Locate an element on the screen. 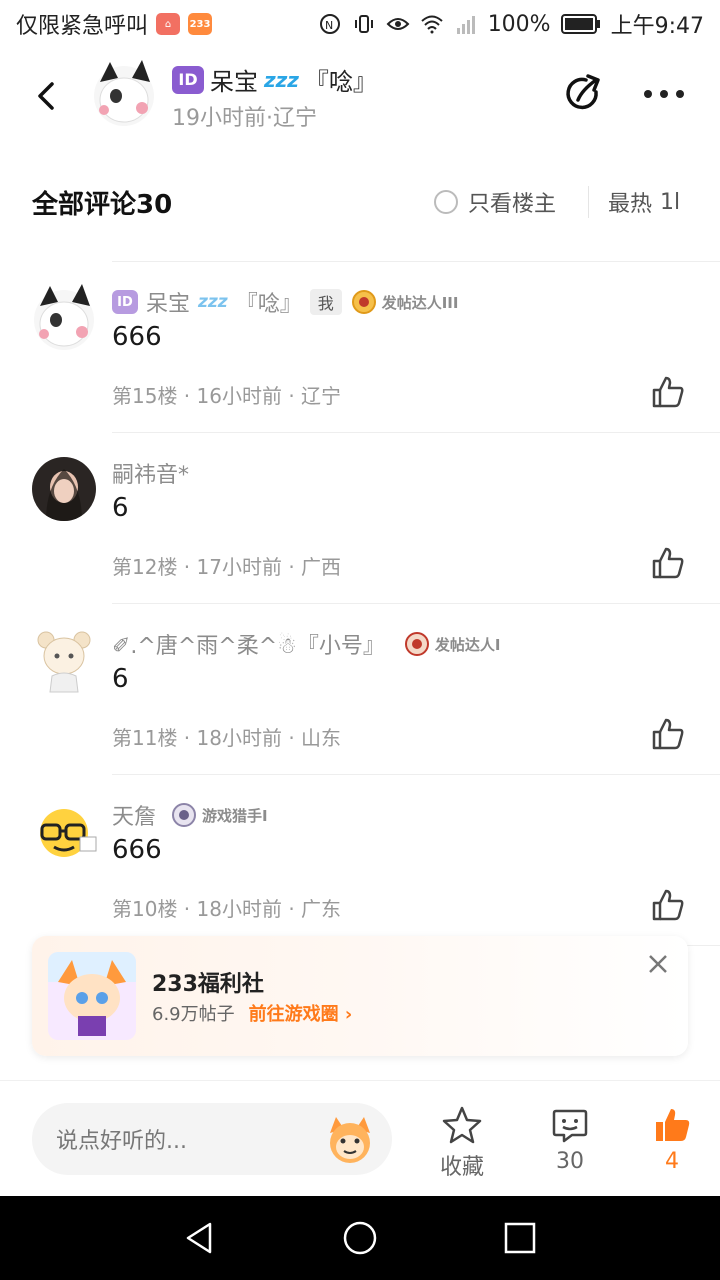 This screenshot has height=1280, width=720. owner-only-toggle: 只看楼主 is located at coordinates (495, 202).